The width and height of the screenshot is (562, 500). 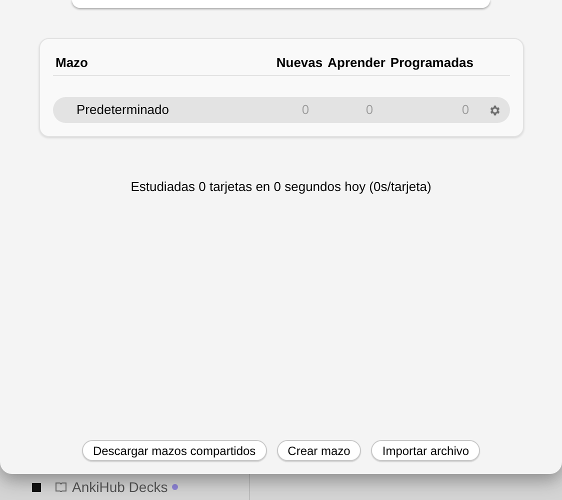 What do you see at coordinates (305, 110) in the screenshot?
I see `new-count: 0` at bounding box center [305, 110].